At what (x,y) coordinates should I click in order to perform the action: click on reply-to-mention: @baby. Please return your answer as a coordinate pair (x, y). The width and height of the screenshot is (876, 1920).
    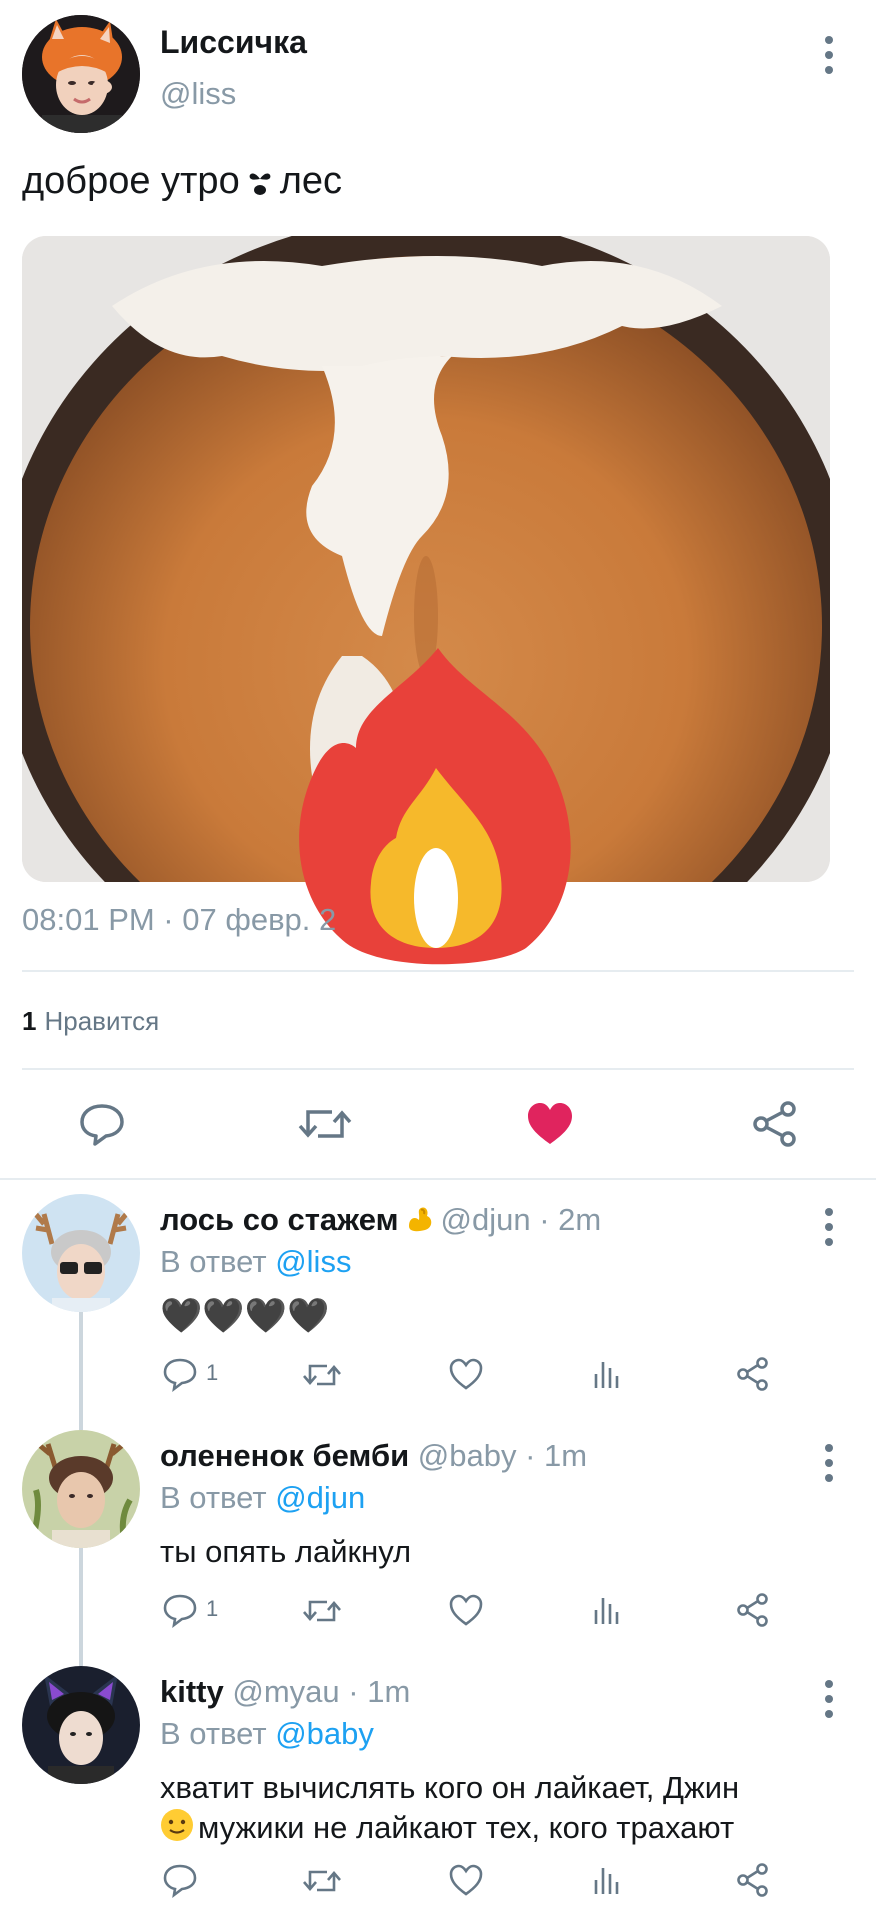
    Looking at the image, I should click on (324, 1733).